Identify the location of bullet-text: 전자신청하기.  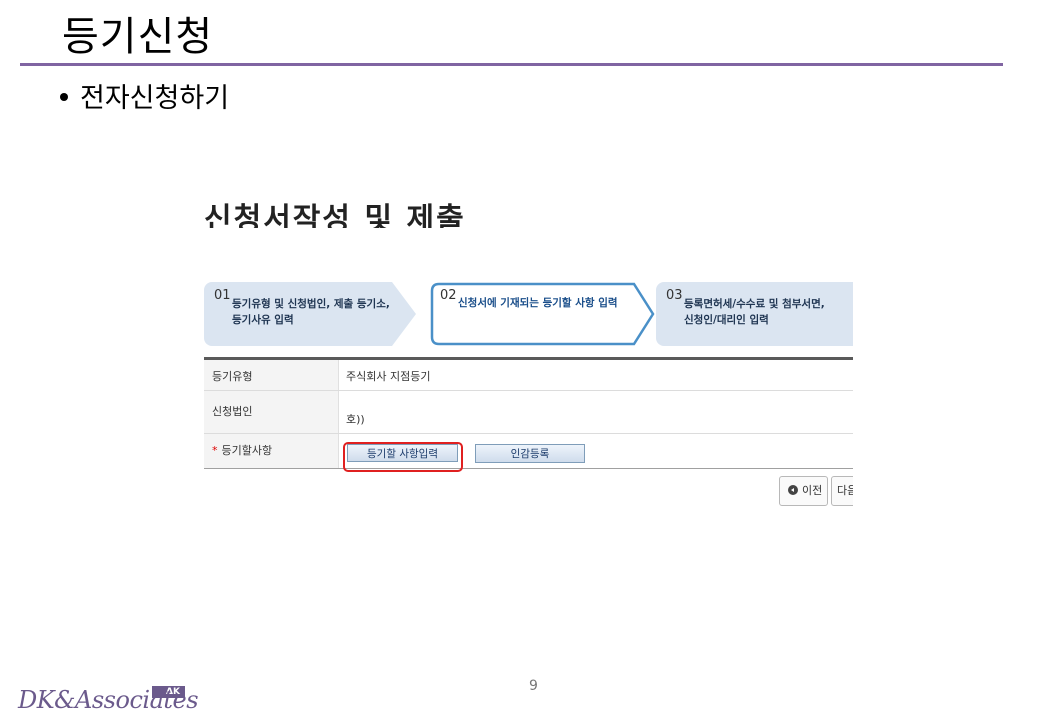
(155, 98).